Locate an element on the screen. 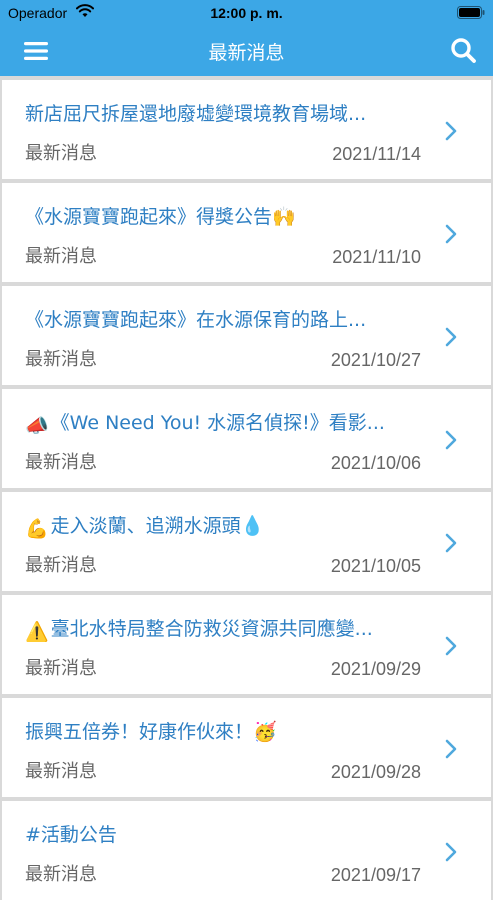 This screenshot has width=493, height=900. navigation-bar: 最新消息 is located at coordinates (246, 51).